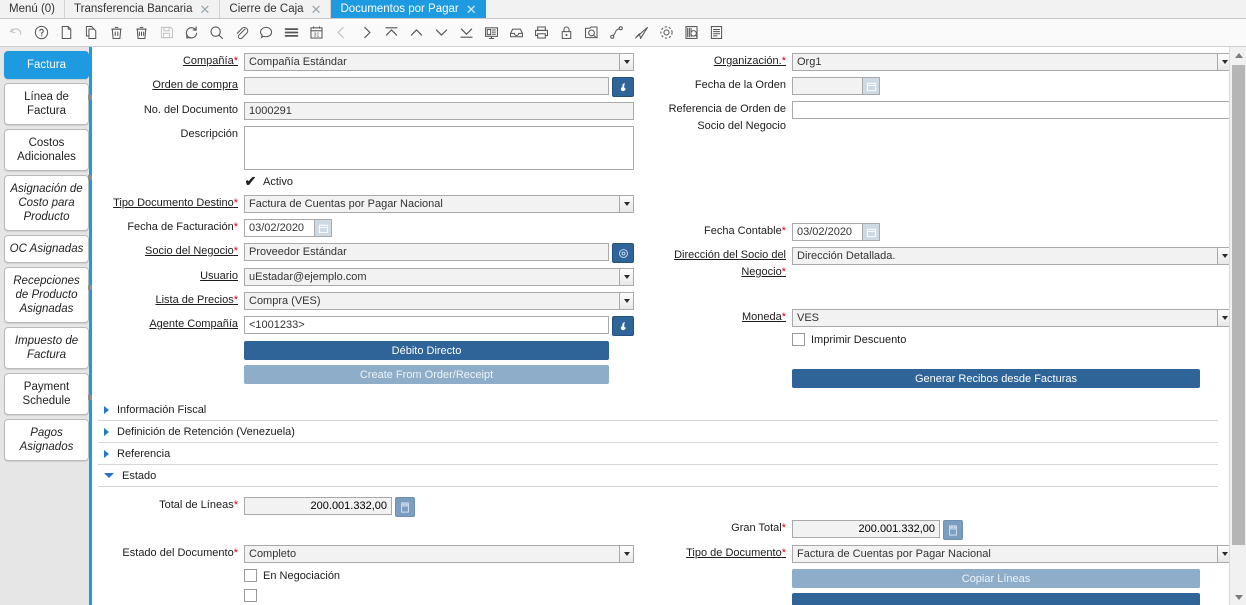  What do you see at coordinates (431, 62) in the screenshot?
I see `compania-input` at bounding box center [431, 62].